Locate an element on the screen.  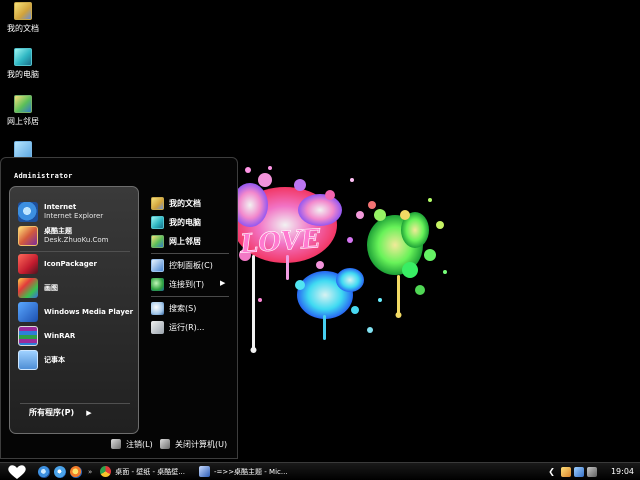
search-icon is located at coordinates (157, 308).